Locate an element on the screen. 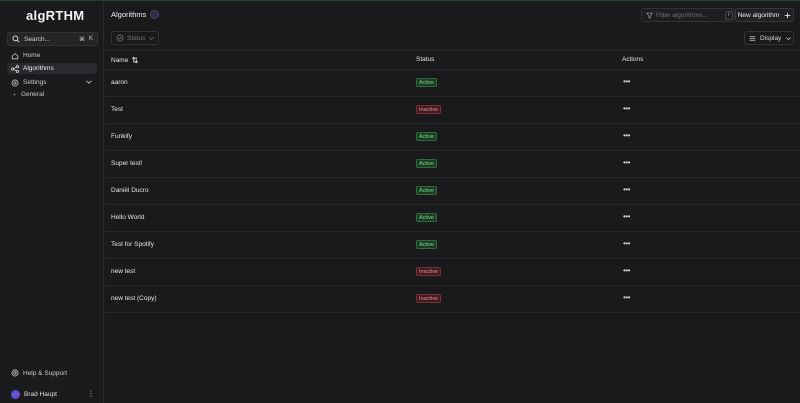  check-circle-icon is located at coordinates (120, 38).